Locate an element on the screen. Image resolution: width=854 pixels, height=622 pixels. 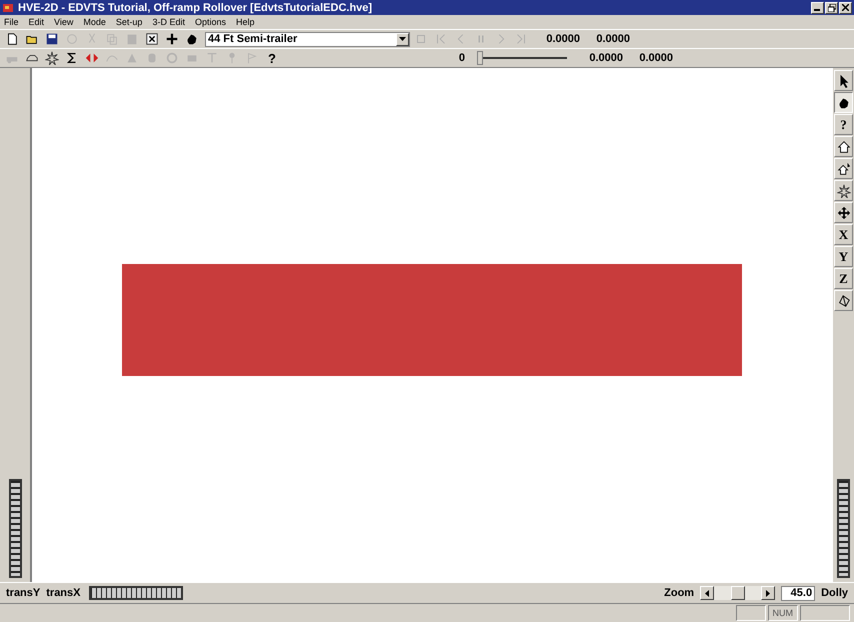
left-arrow-icon is located at coordinates (707, 593).